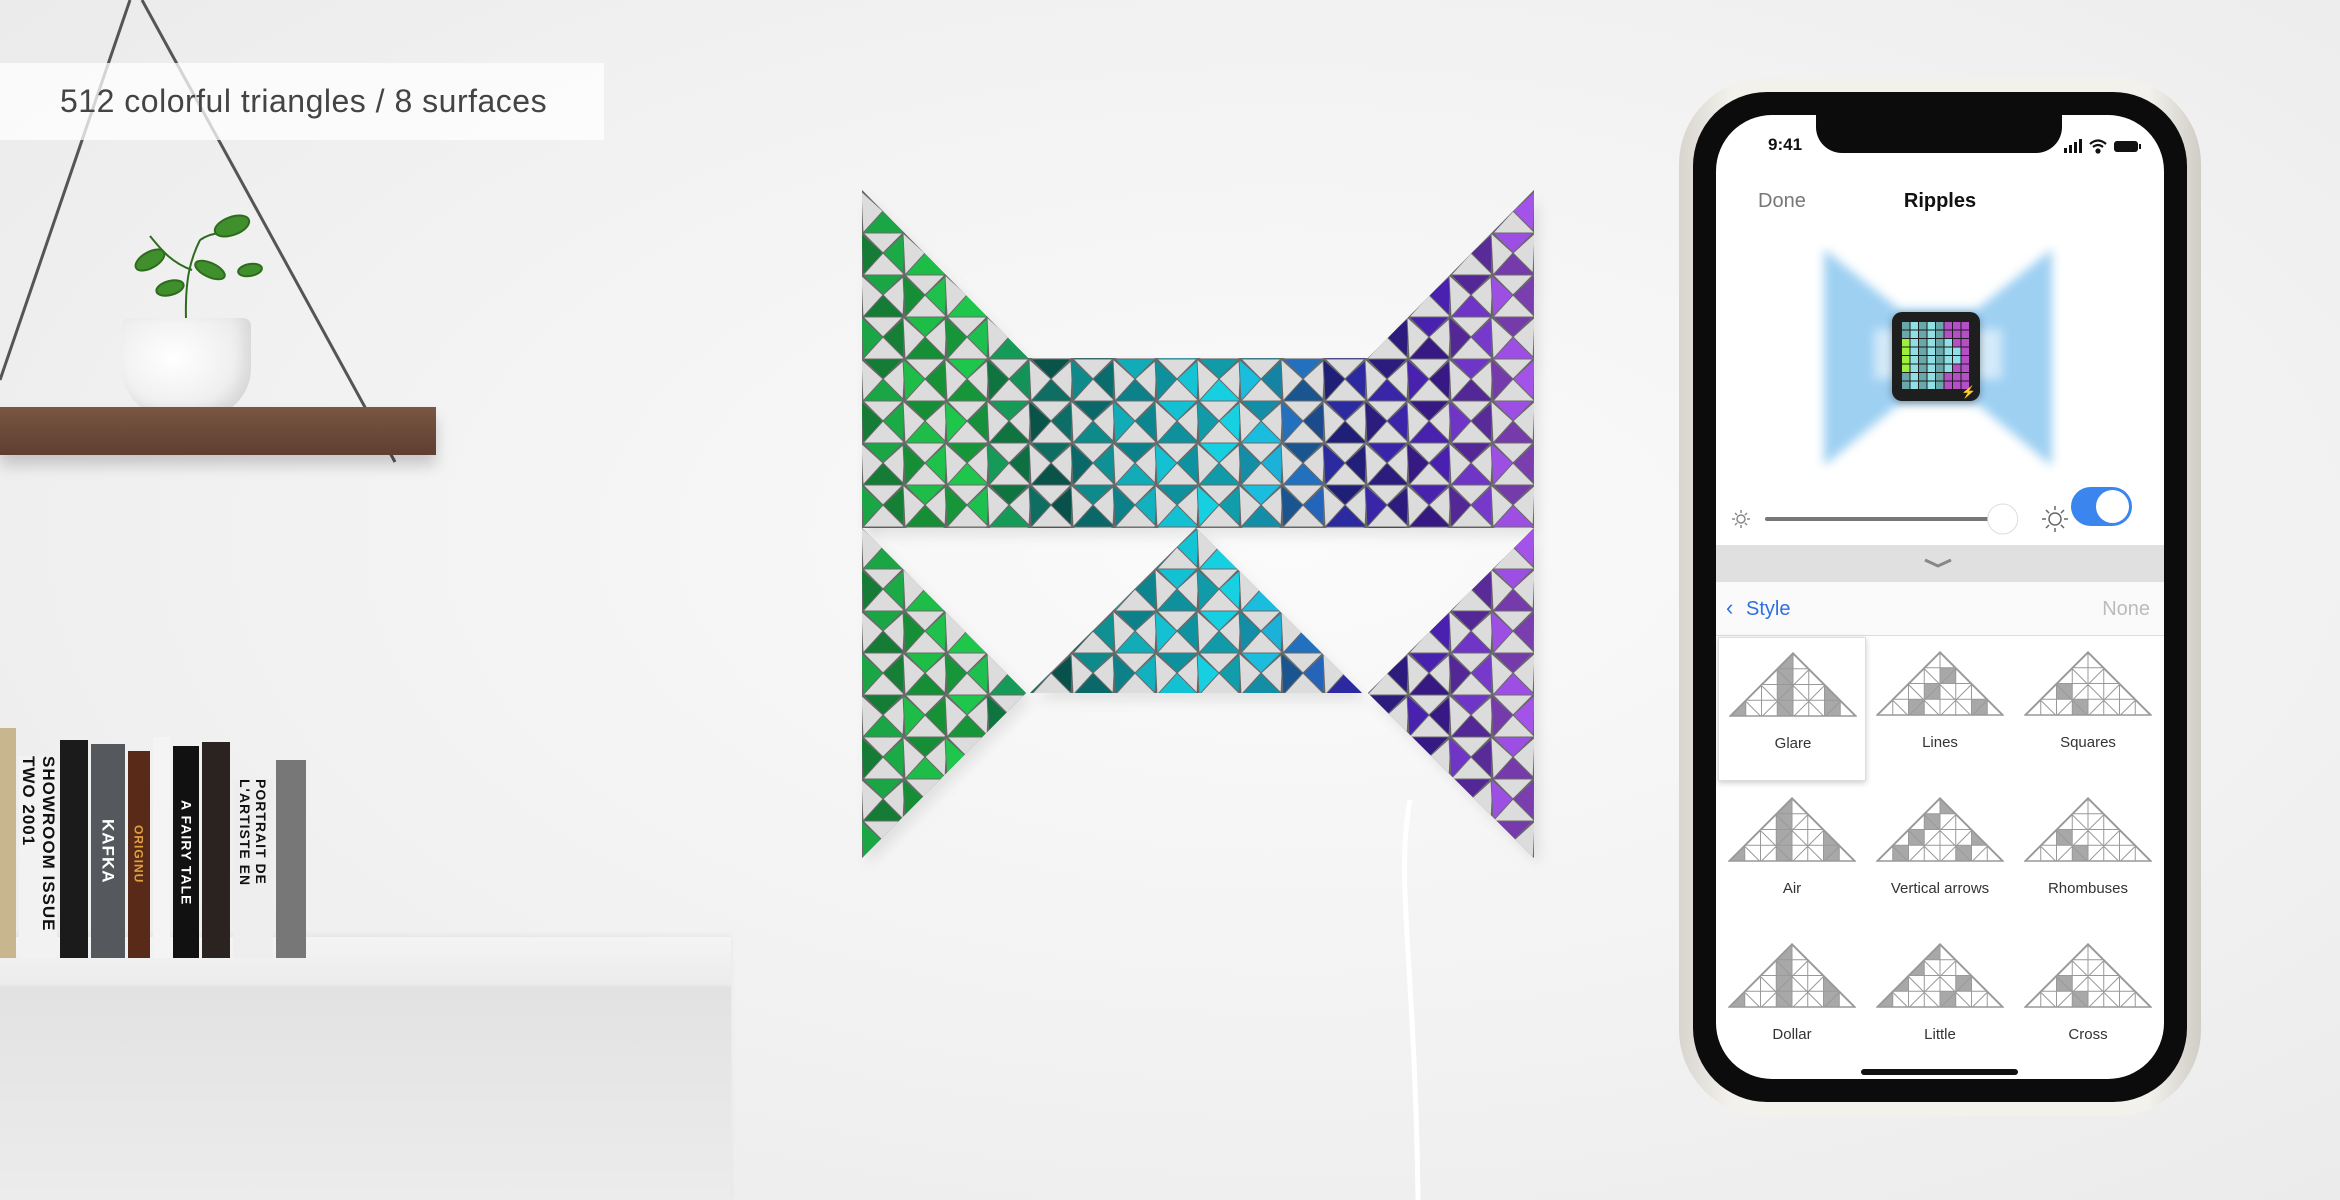 This screenshot has width=2340, height=1200. I want to click on style-option-cross: Cross, so click(2088, 1001).